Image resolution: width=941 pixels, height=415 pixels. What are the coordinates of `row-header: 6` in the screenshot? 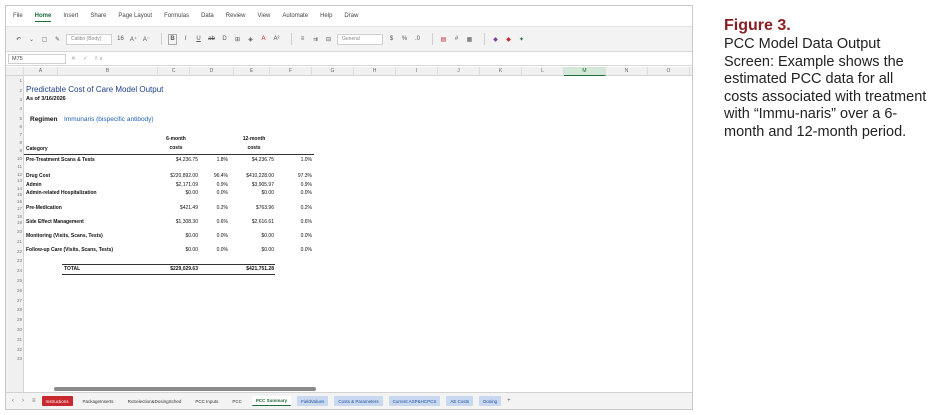 It's located at (15, 126).